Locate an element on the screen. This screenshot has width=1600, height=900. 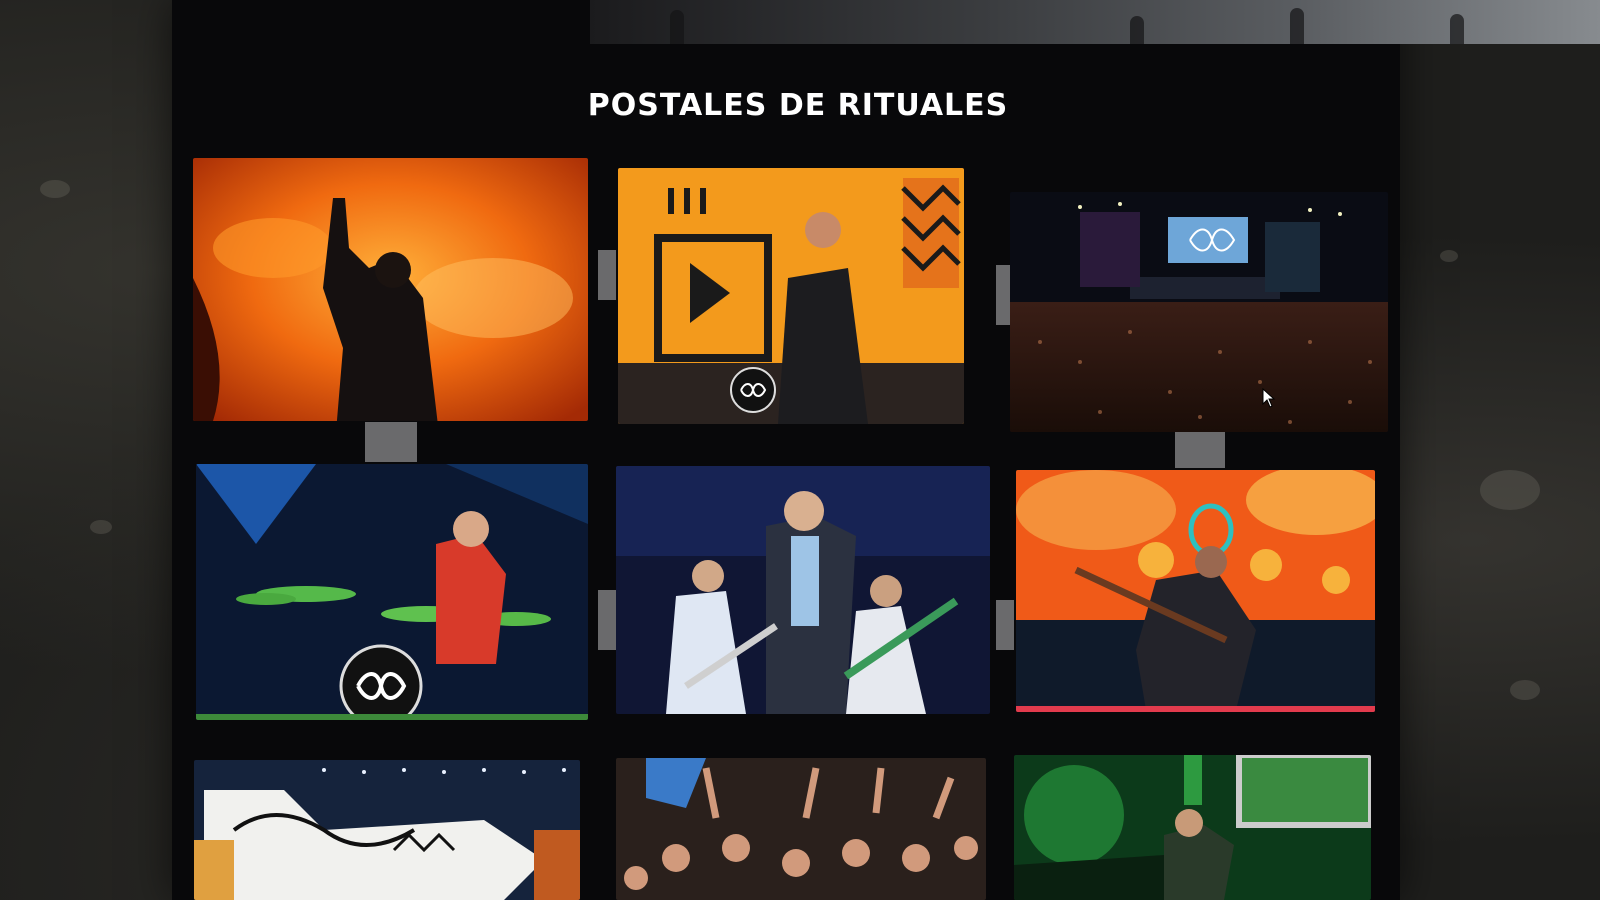
mouse-pointer-icon is located at coordinates (1269, 398).